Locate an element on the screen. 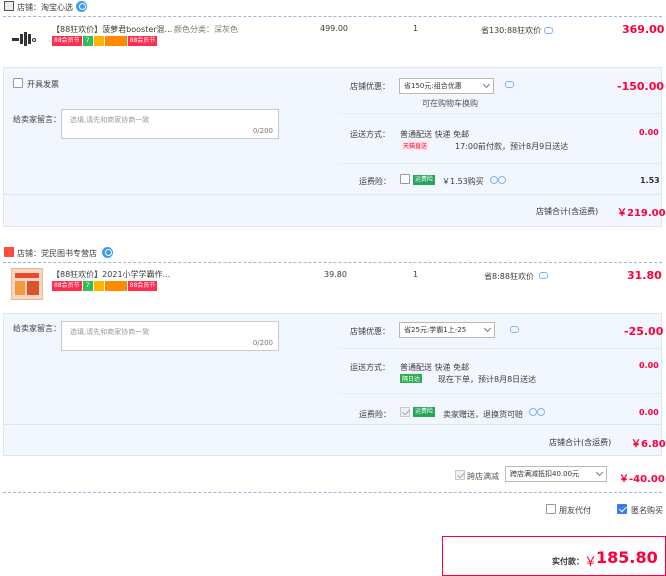  product-subtotal: 369.00 is located at coordinates (643, 29).